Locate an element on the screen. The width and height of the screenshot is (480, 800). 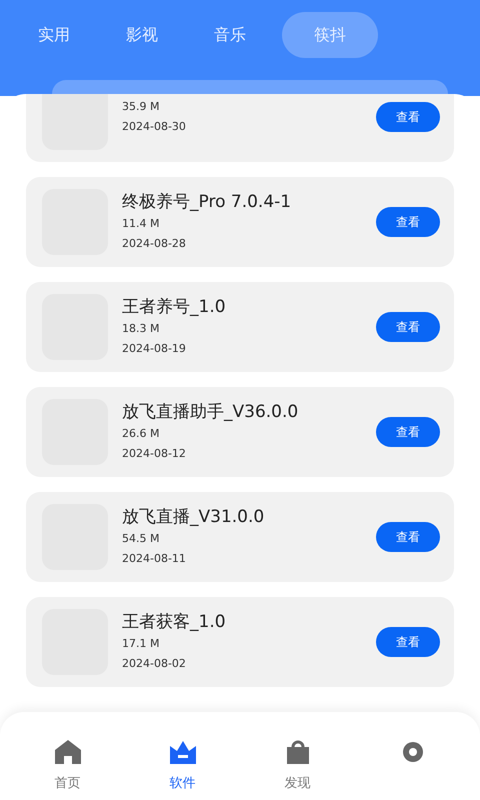
nav-label: 软件 is located at coordinates (183, 783).